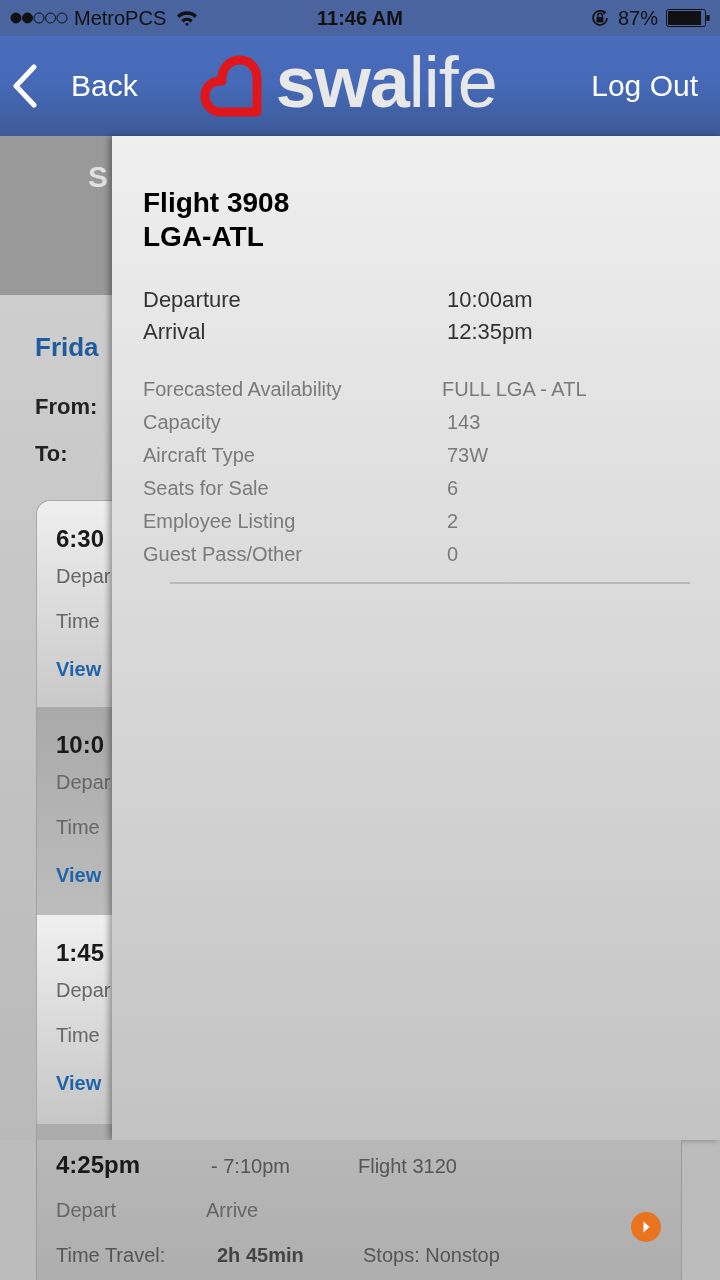 This screenshot has height=1280, width=720. What do you see at coordinates (87, 1210) in the screenshot?
I see `depart-label: Depart` at bounding box center [87, 1210].